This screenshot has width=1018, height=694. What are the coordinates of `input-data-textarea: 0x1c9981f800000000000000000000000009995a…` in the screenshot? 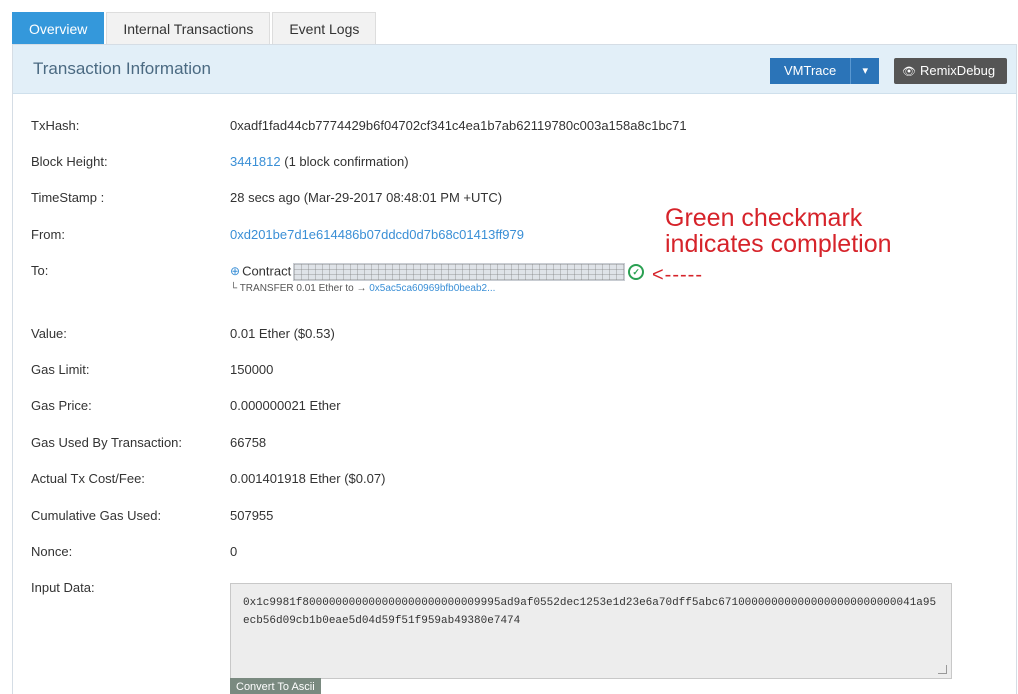 It's located at (591, 631).